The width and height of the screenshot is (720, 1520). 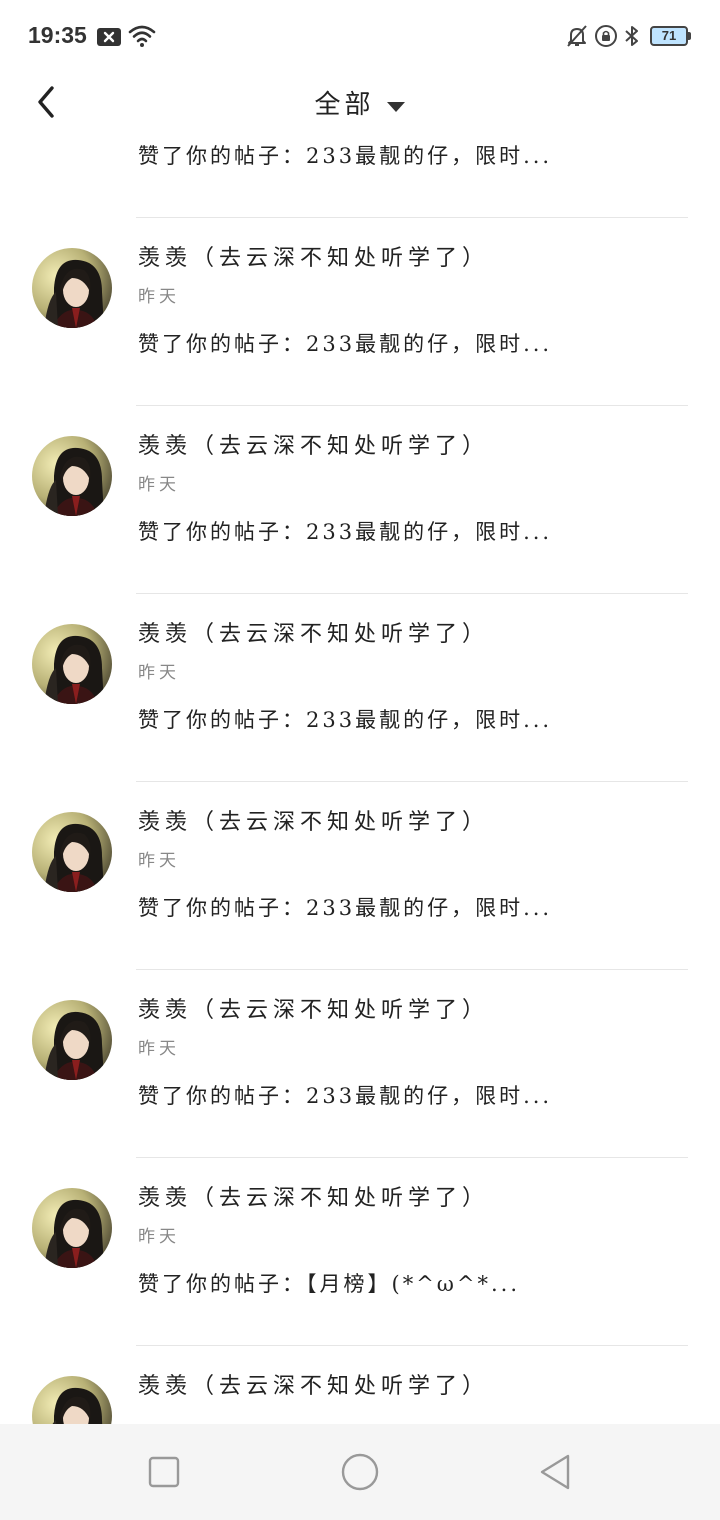 What do you see at coordinates (57, 35) in the screenshot?
I see `status-time: 19:35` at bounding box center [57, 35].